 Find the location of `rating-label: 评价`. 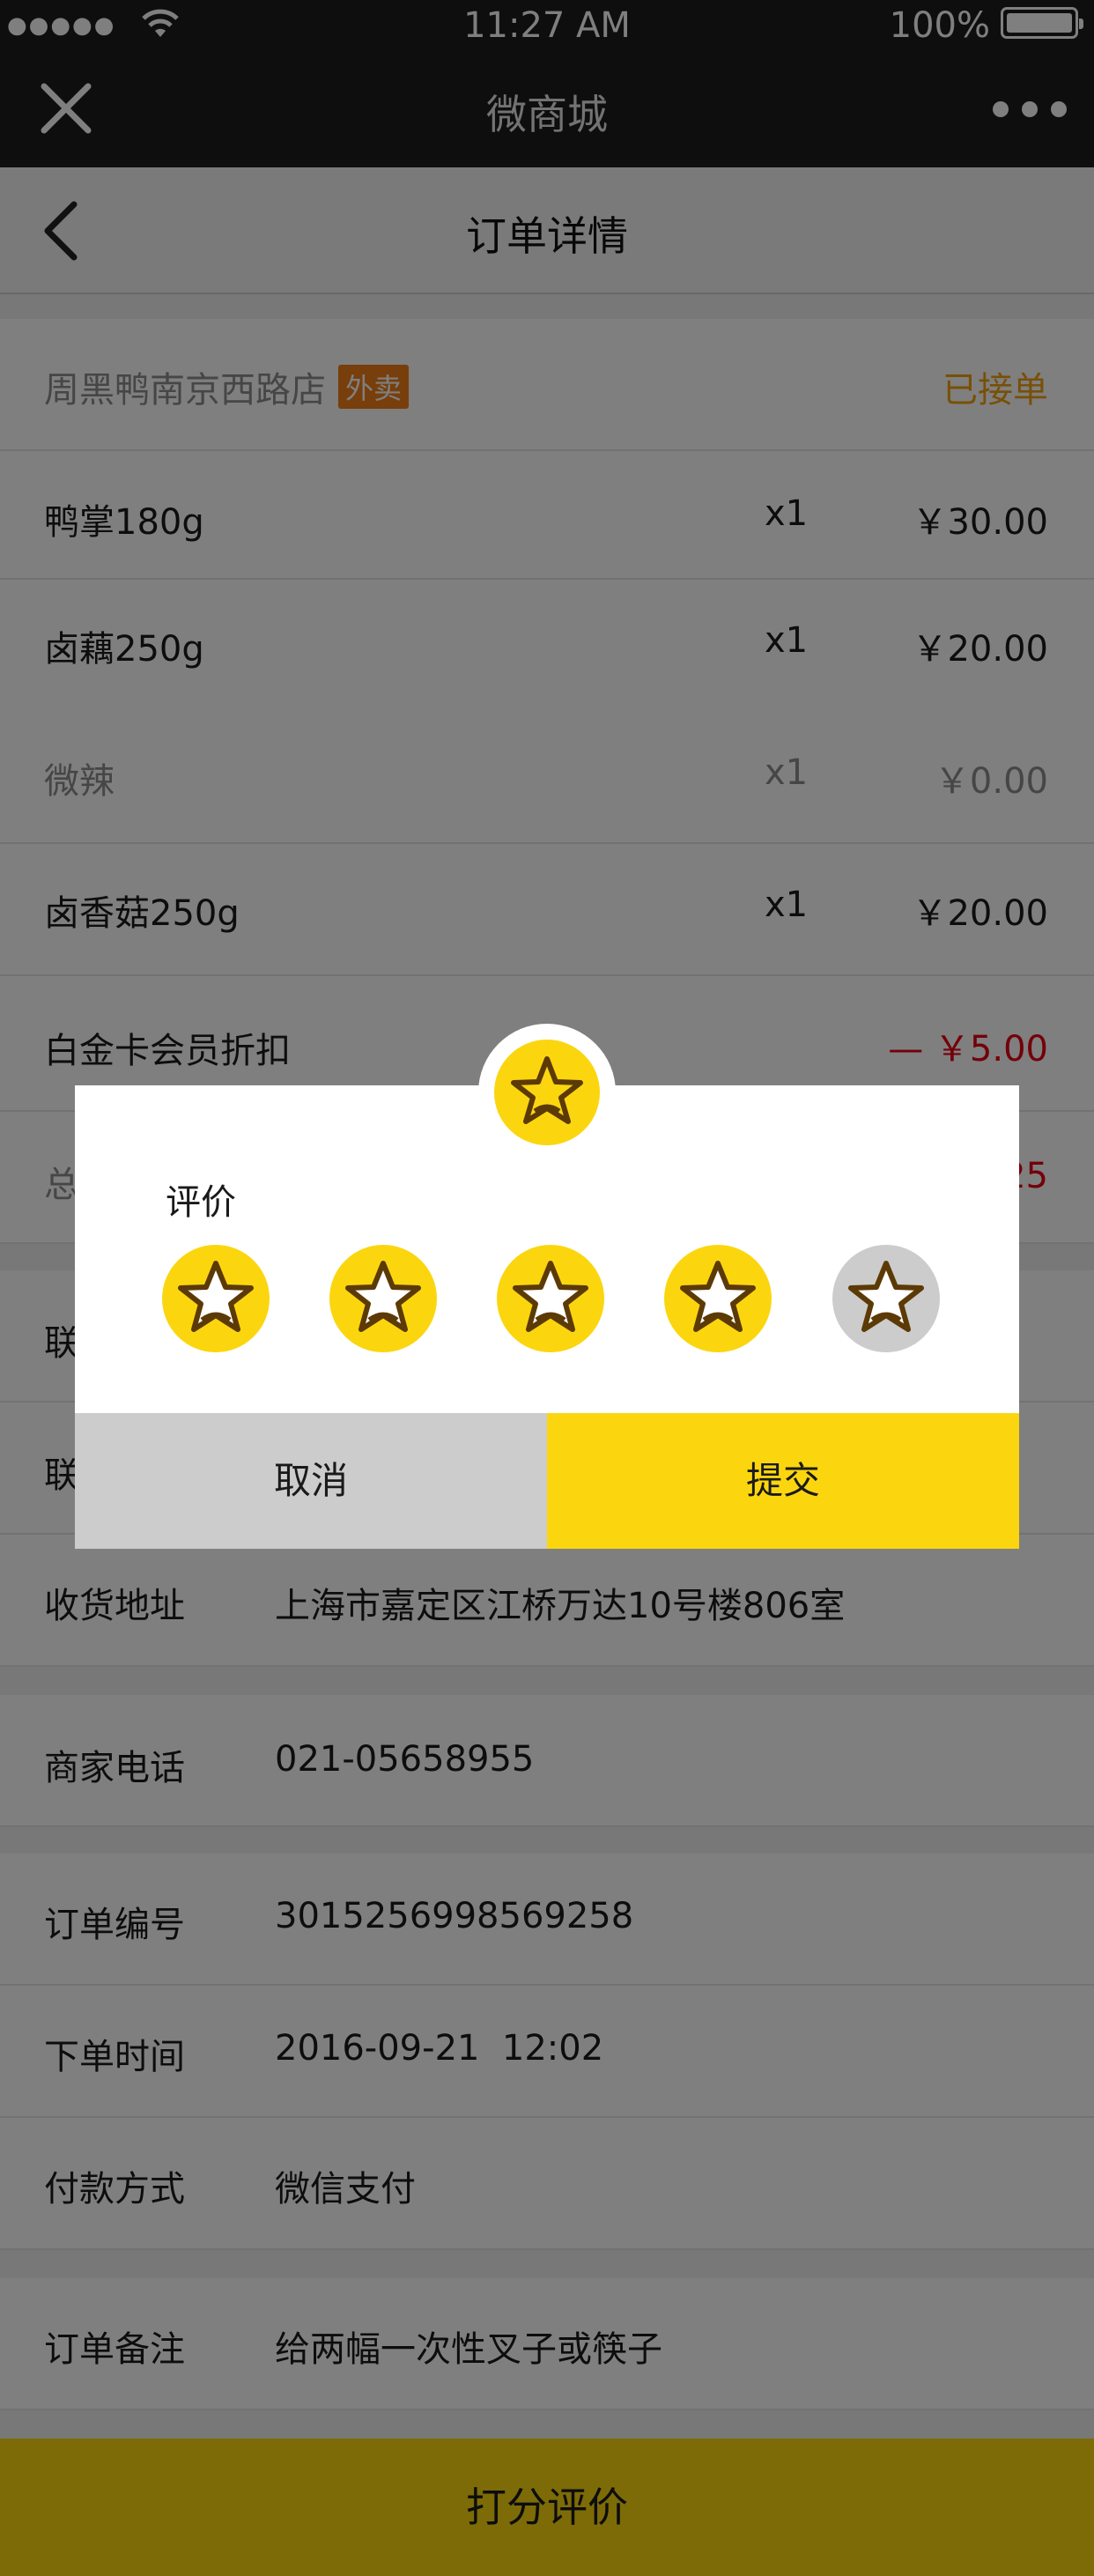

rating-label: 评价 is located at coordinates (201, 1202).